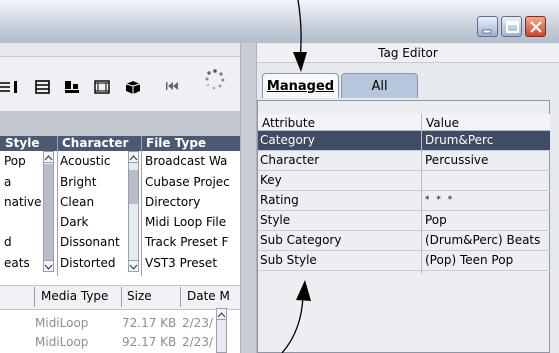 Image resolution: width=559 pixels, height=353 pixels. Describe the element at coordinates (192, 161) in the screenshot. I see `list-item: Broadcast Wa` at that location.